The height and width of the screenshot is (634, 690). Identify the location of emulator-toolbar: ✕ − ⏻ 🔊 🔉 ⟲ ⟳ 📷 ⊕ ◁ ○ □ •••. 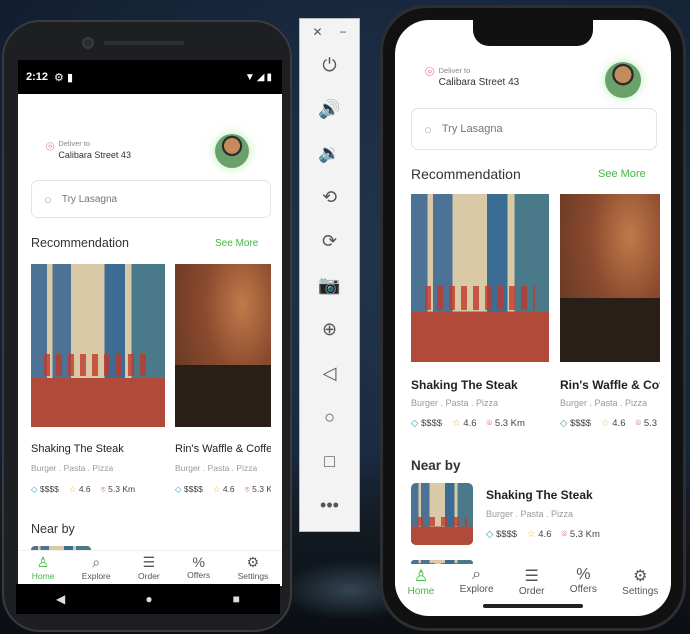
(329, 275).